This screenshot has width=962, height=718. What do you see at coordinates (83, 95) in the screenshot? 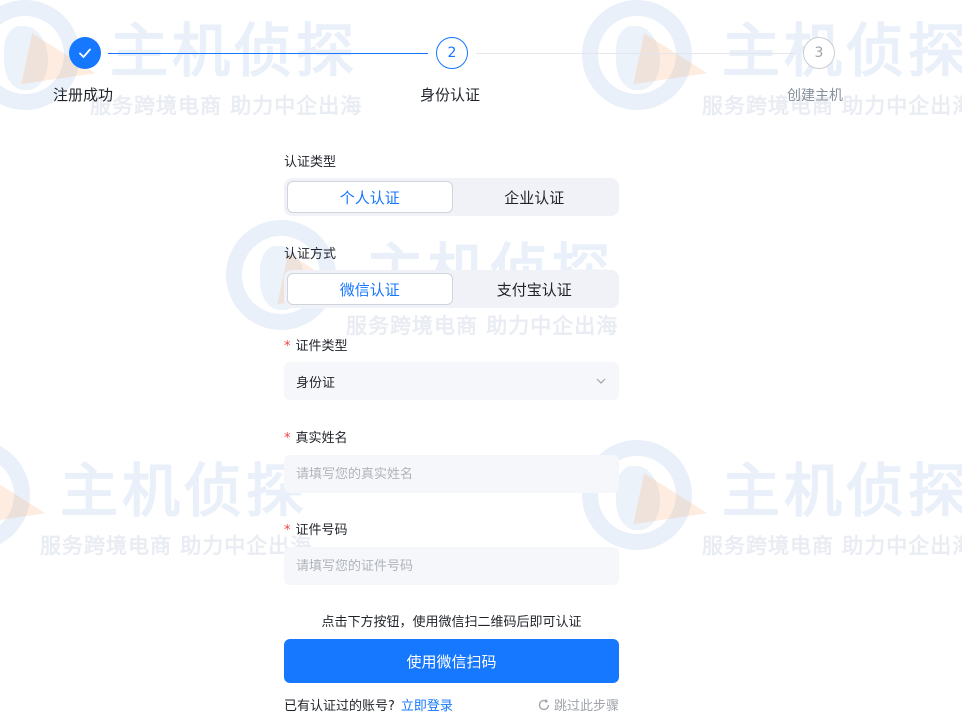
I see `step-1-label: 注册成功` at bounding box center [83, 95].